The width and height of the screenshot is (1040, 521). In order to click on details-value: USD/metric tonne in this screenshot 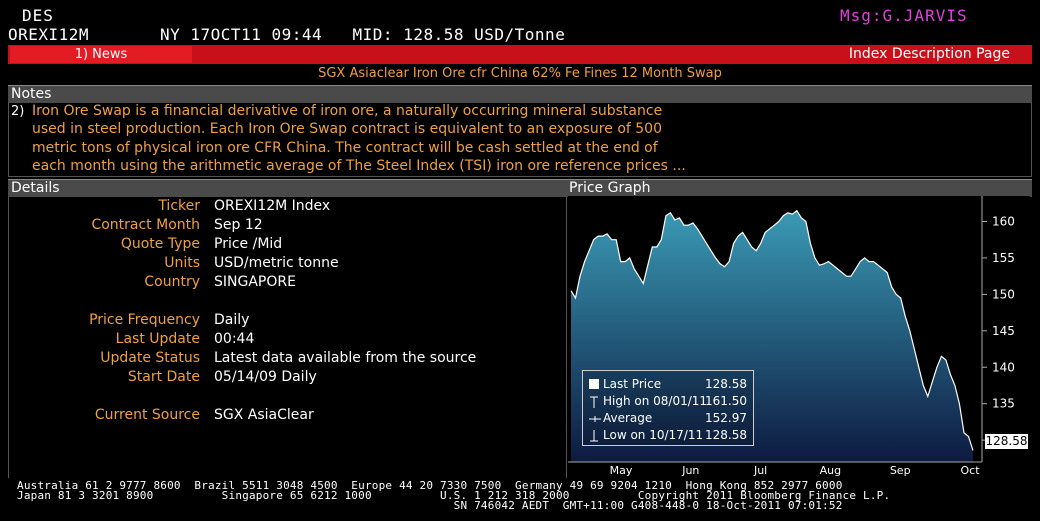, I will do `click(276, 263)`.